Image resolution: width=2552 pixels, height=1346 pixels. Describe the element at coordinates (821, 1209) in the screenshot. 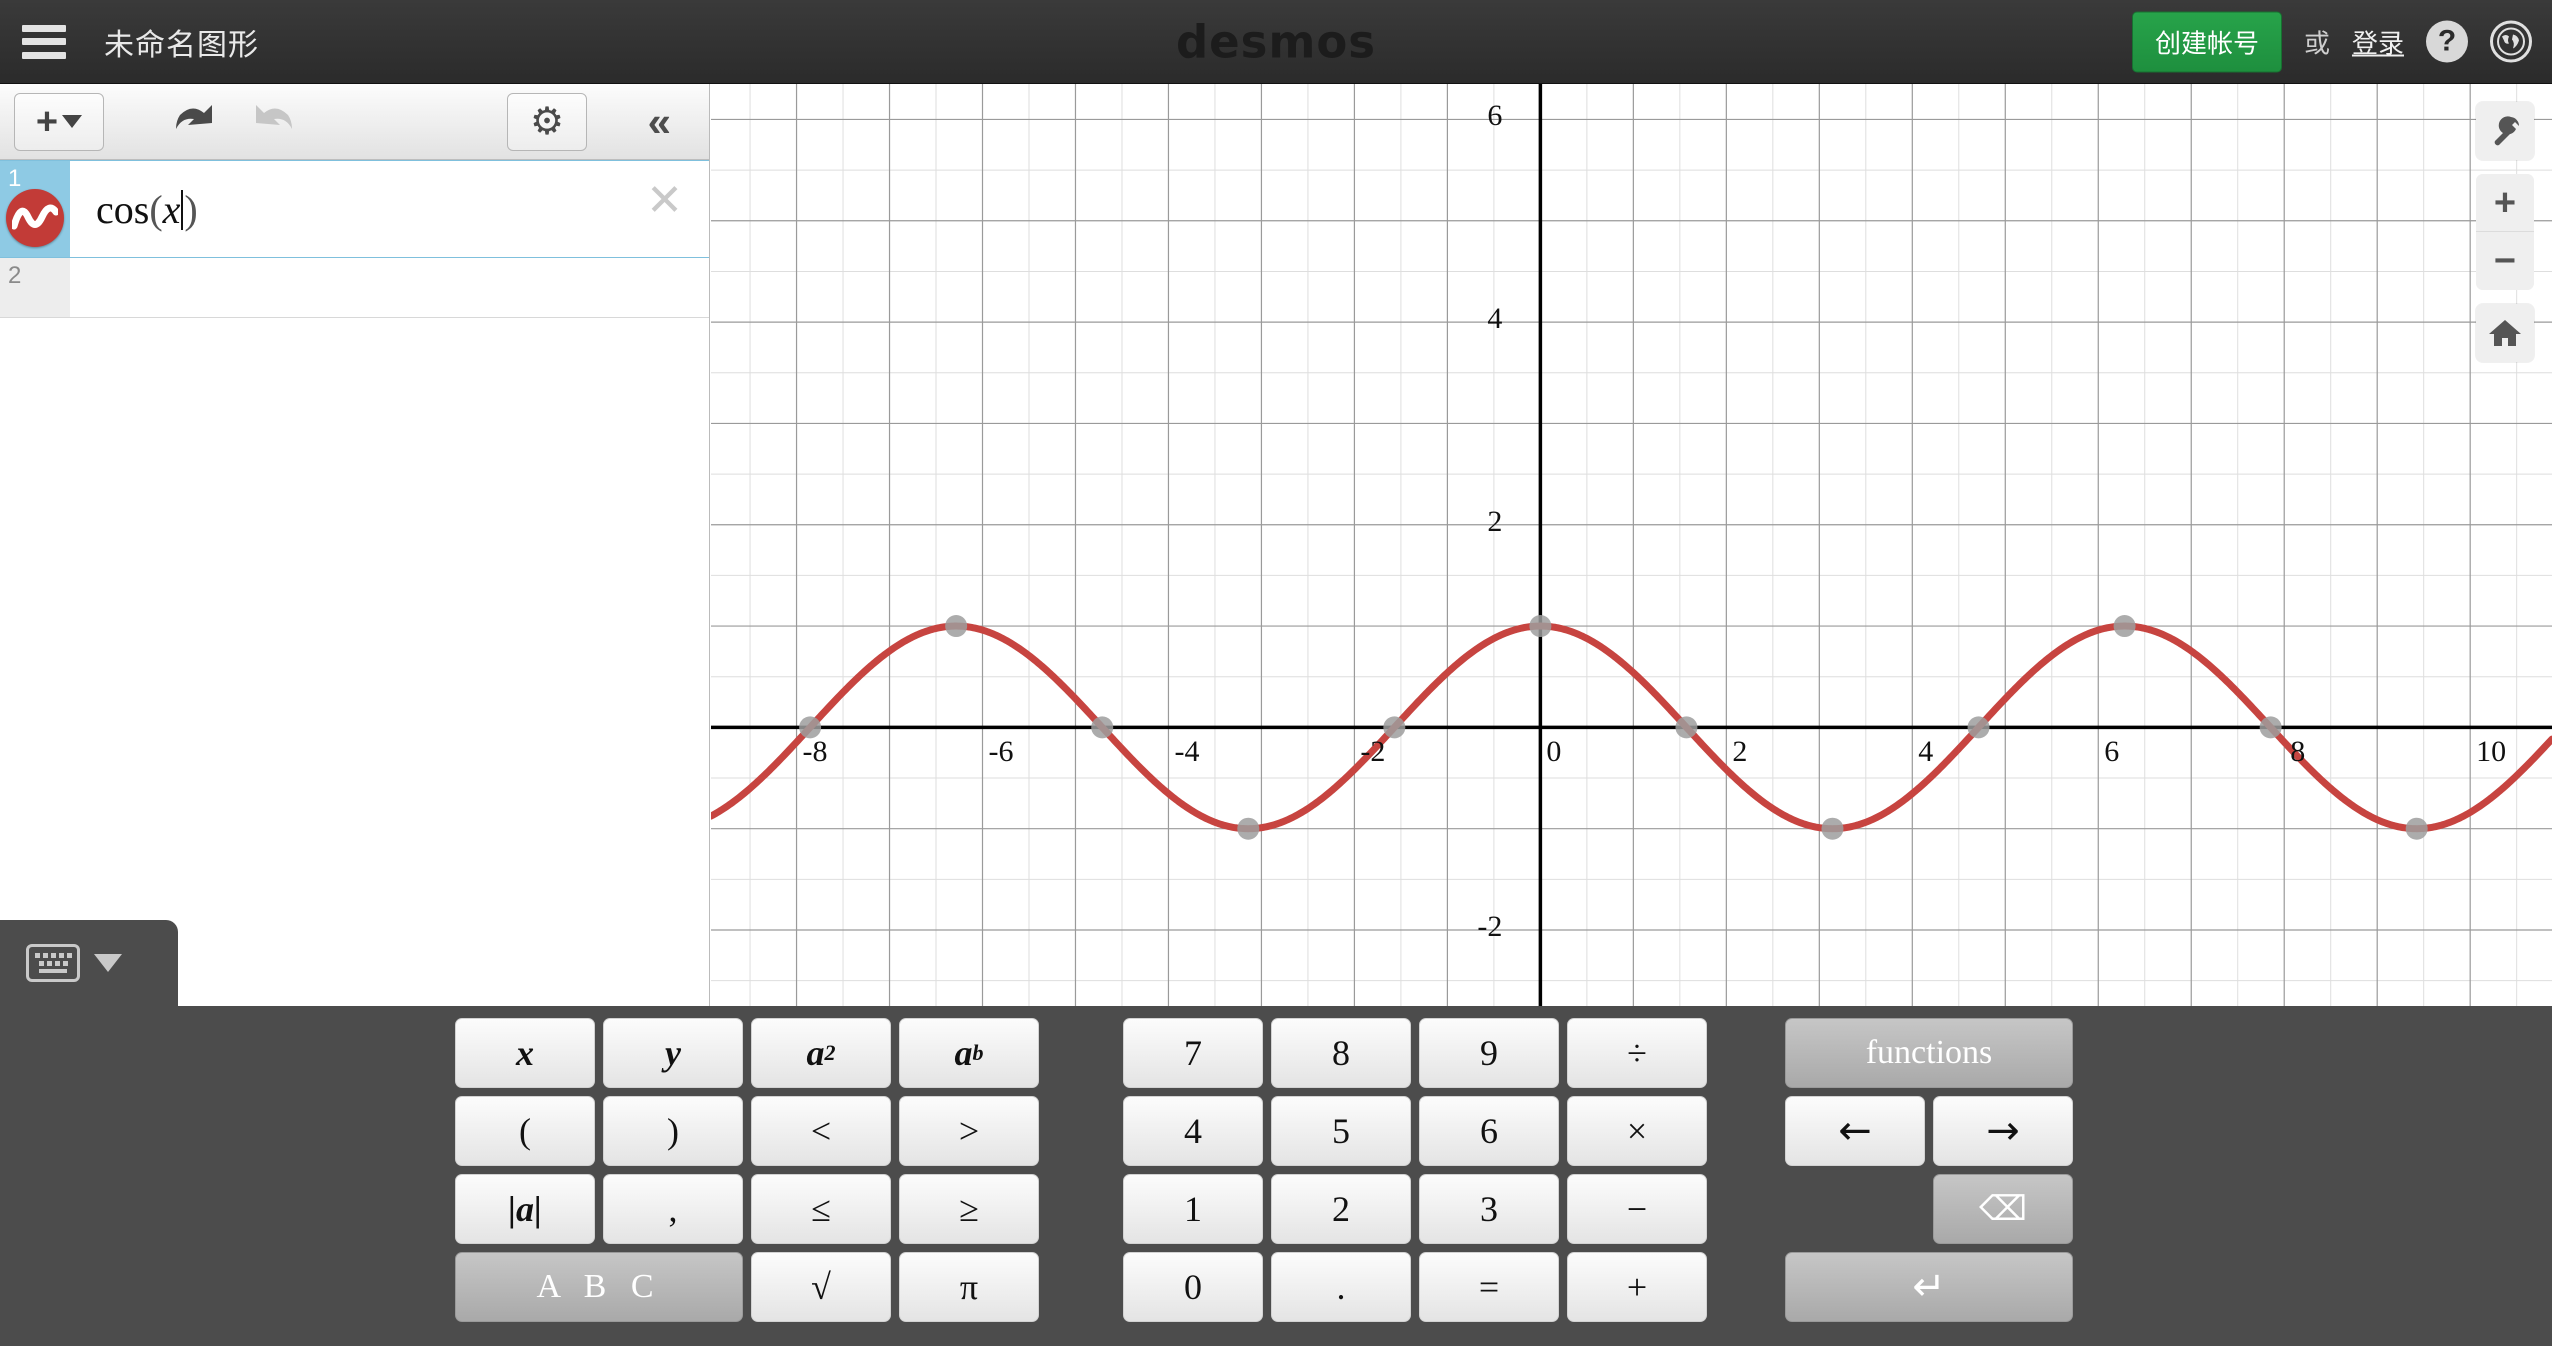

I see `key-less-equal: ≤` at that location.